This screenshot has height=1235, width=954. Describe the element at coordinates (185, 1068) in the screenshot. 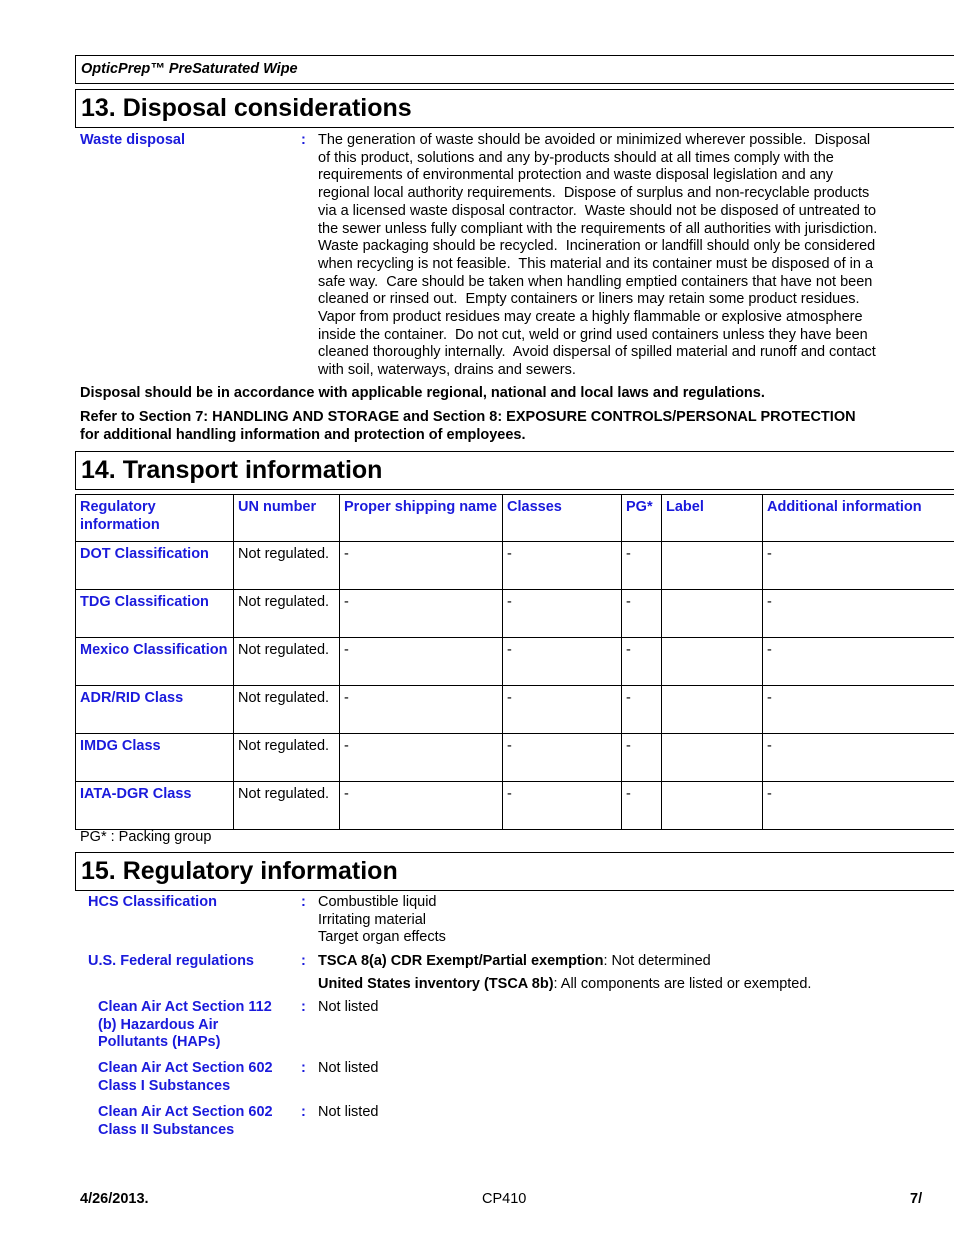

I see `label-line: Clean Air Act Section 602` at that location.